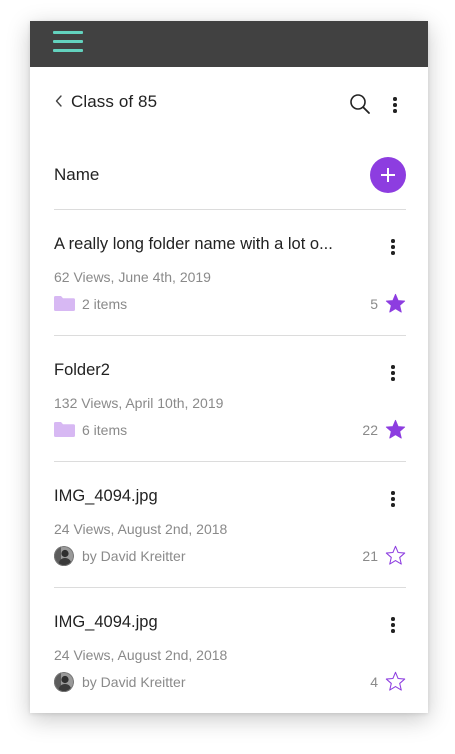 This screenshot has width=455, height=754. Describe the element at coordinates (204, 370) in the screenshot. I see `item-title: Folder2` at that location.